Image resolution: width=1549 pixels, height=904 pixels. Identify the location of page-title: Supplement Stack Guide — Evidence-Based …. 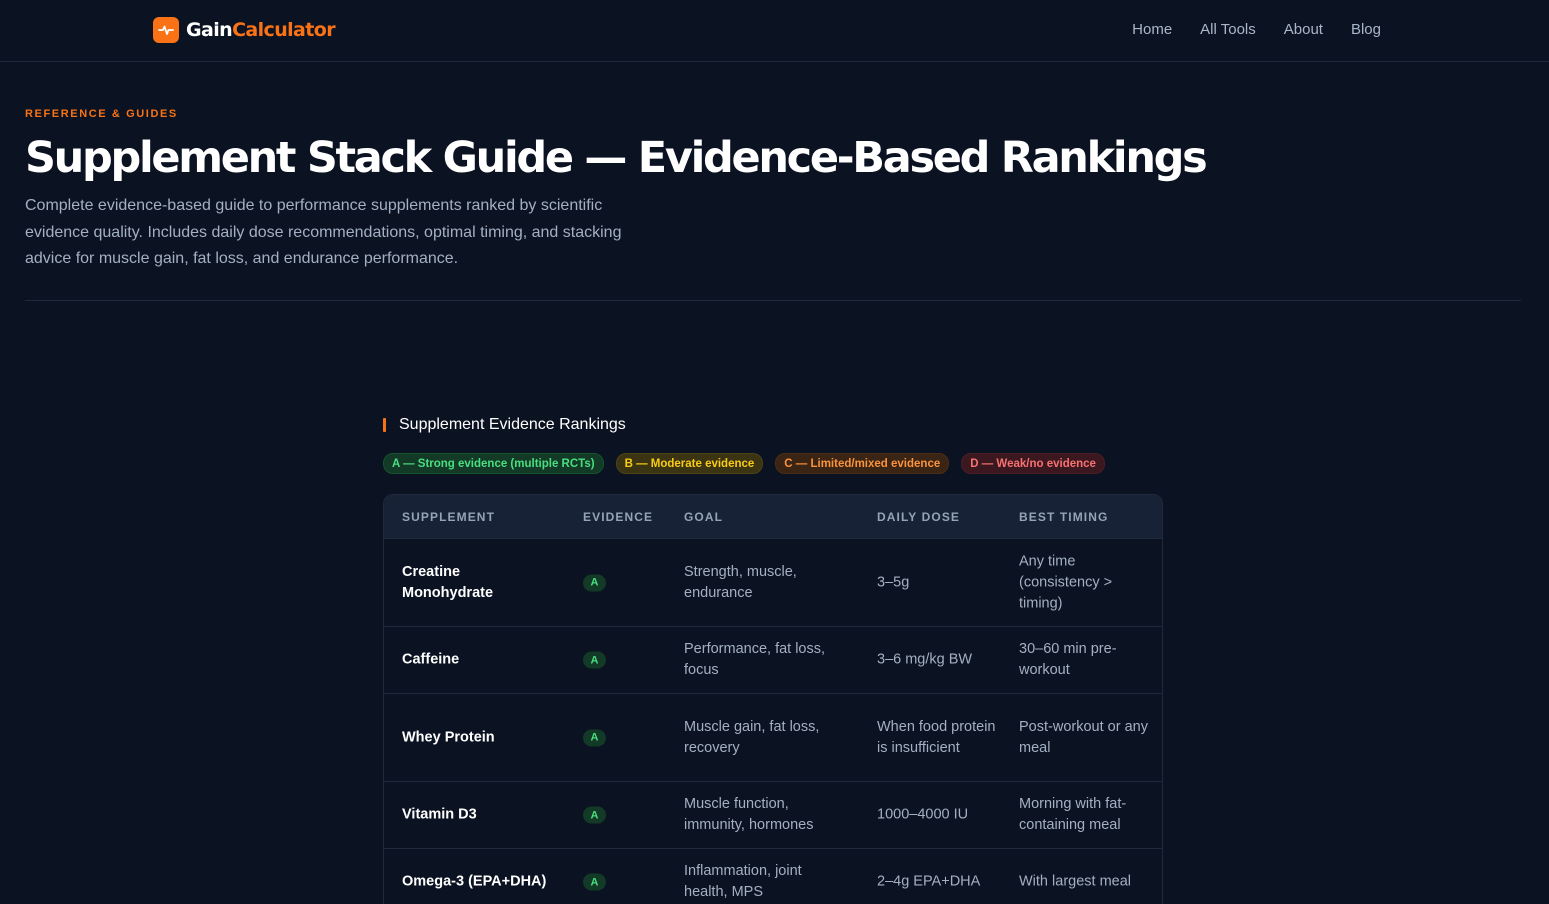
(616, 158).